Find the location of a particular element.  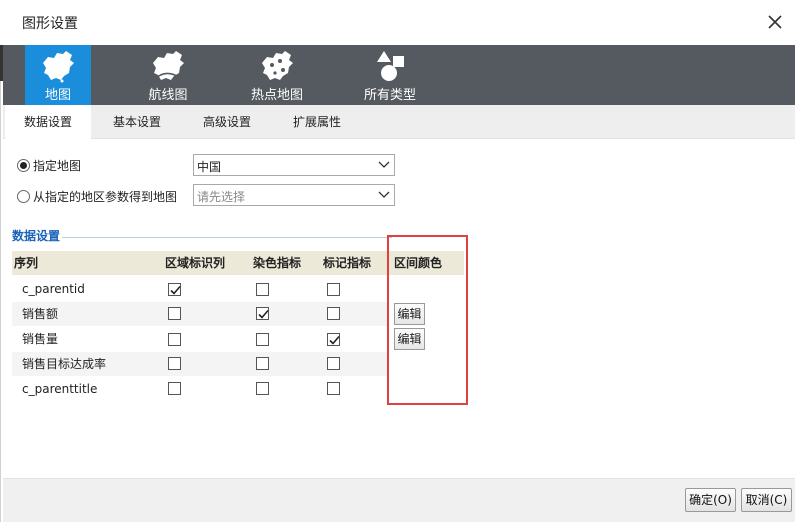

chart-type-flight: 航线图 is located at coordinates (168, 75).